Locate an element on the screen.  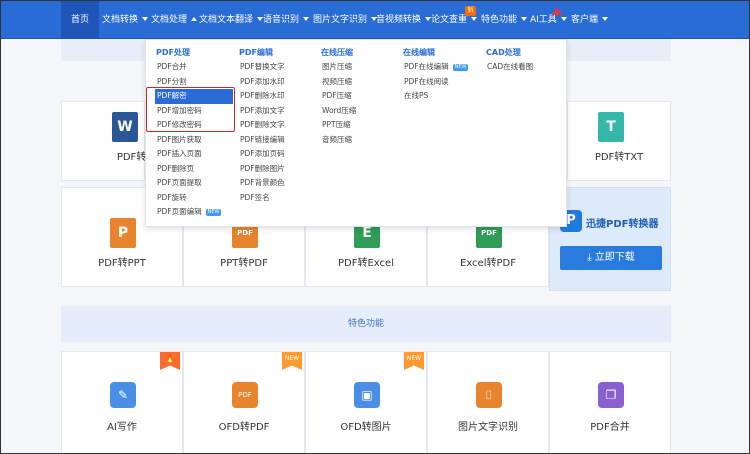
menu-item-audio-compress: 音频压缩 is located at coordinates (338, 140).